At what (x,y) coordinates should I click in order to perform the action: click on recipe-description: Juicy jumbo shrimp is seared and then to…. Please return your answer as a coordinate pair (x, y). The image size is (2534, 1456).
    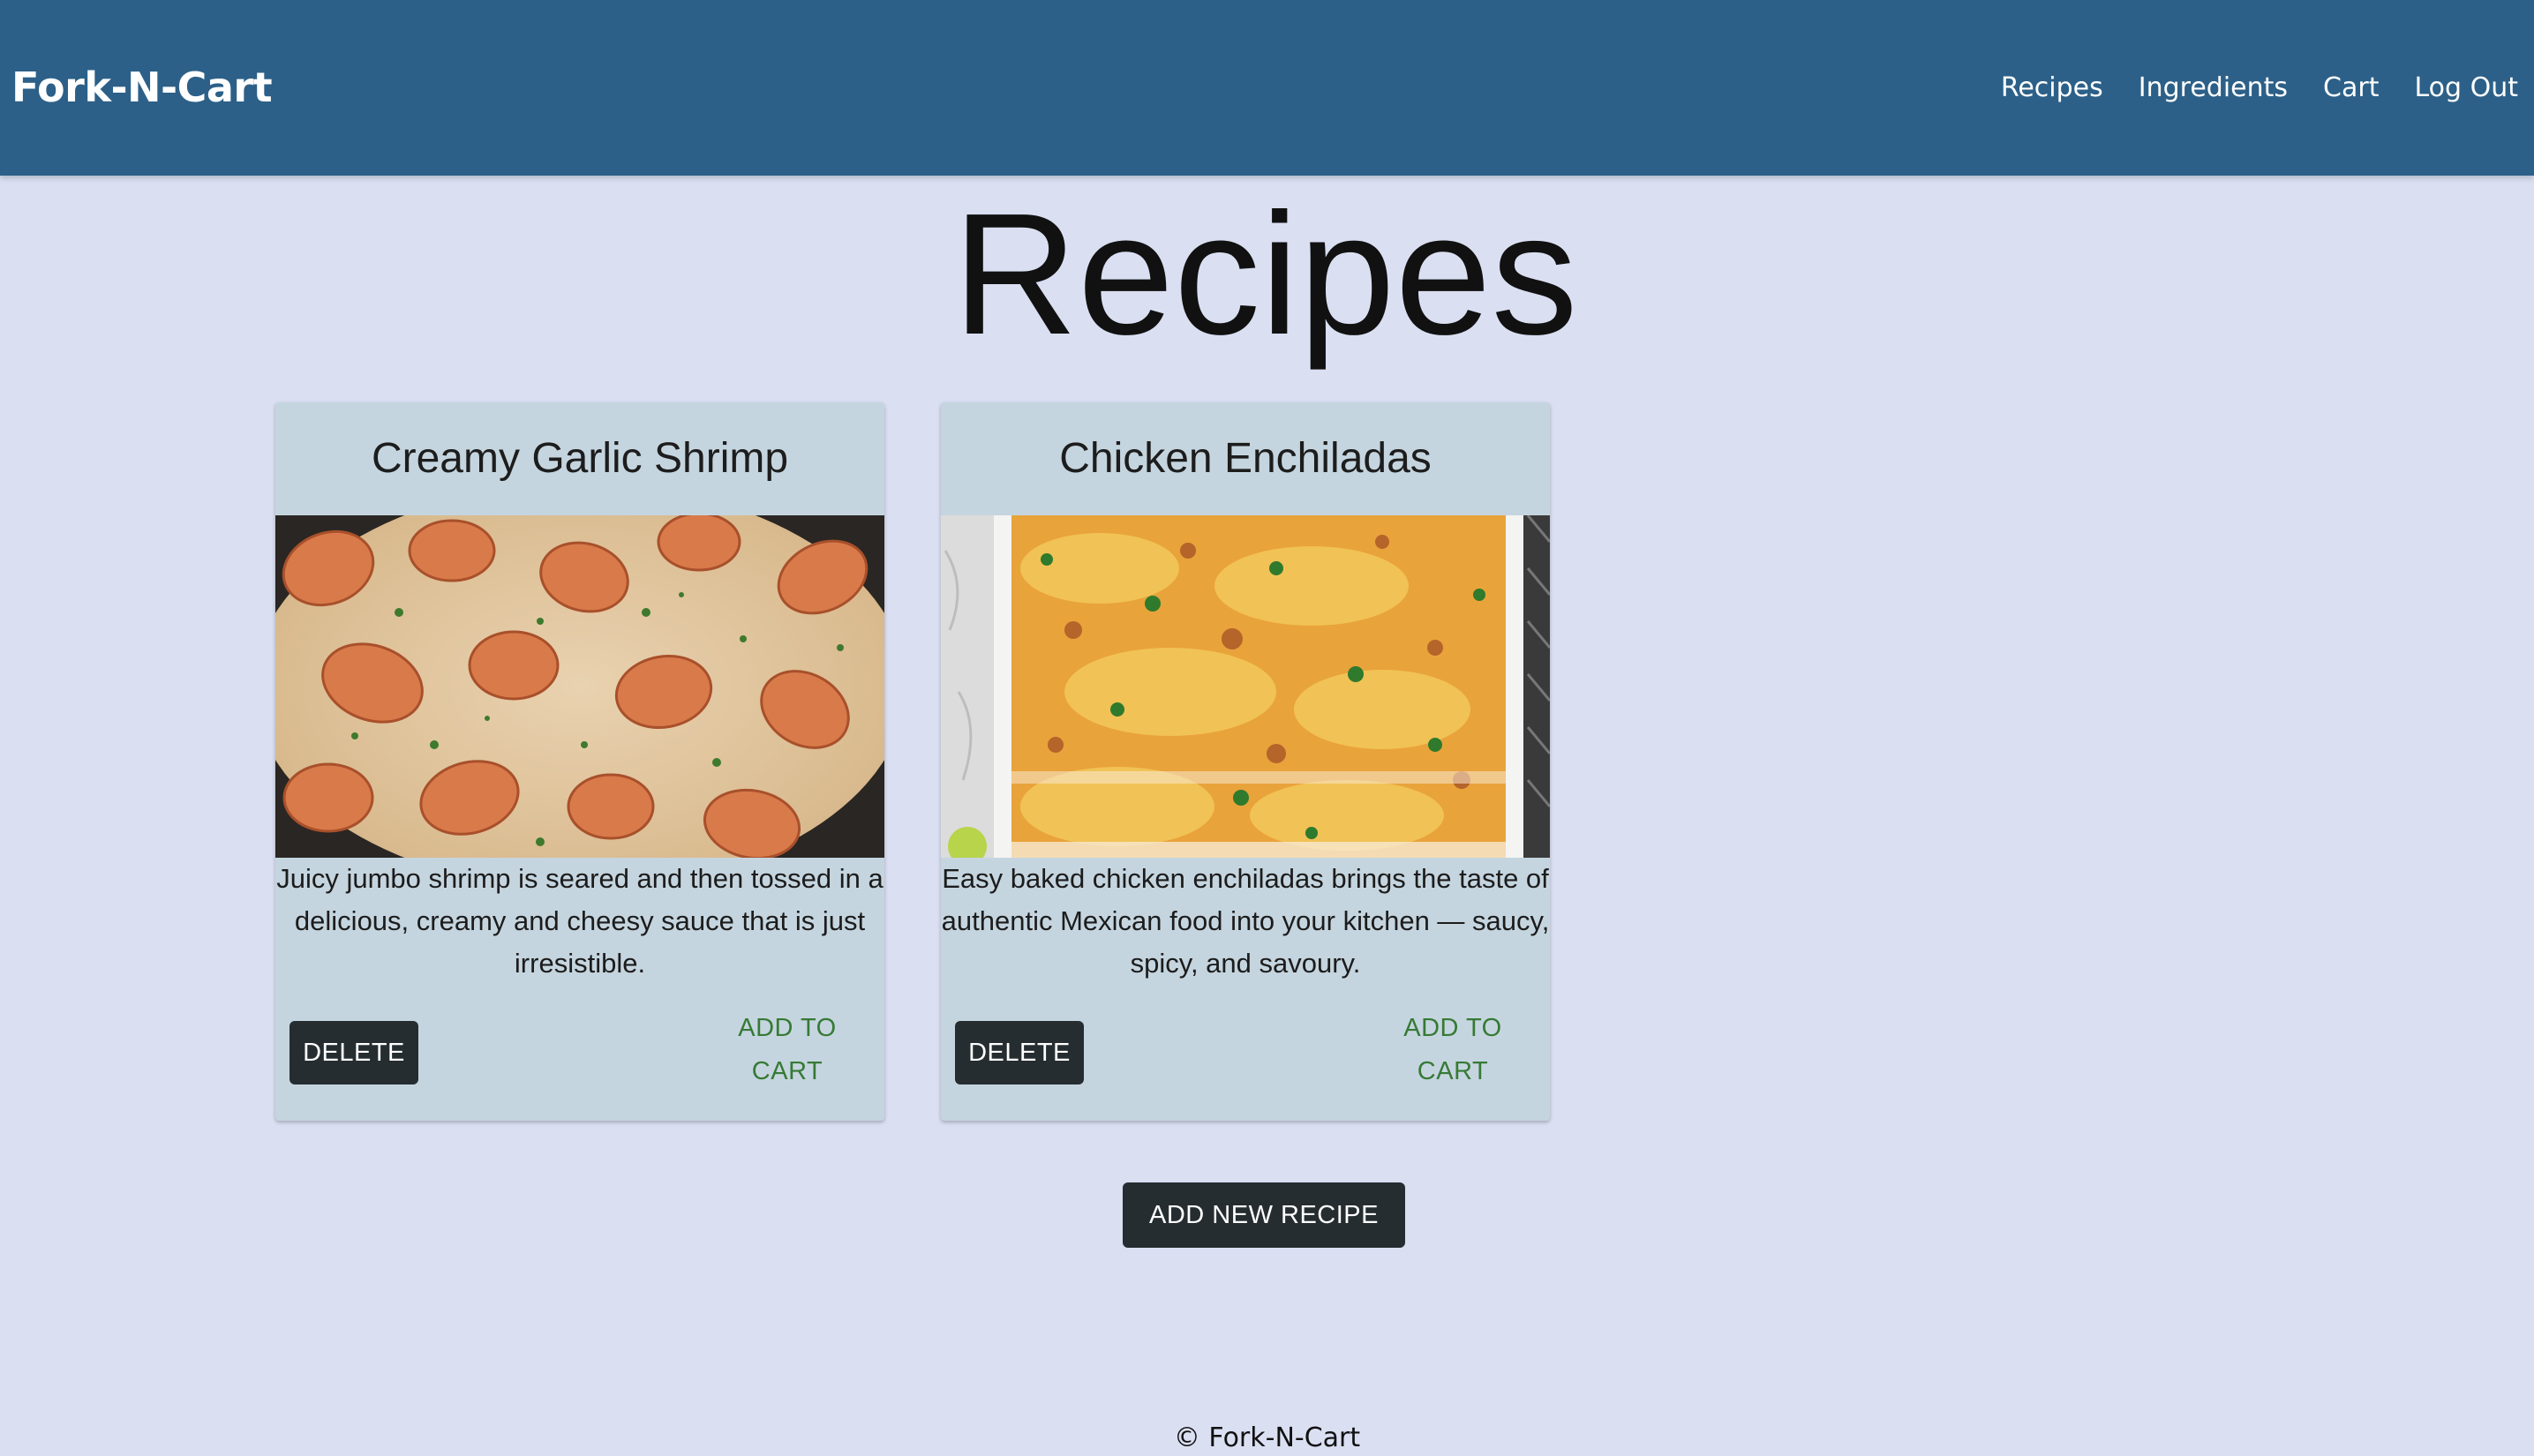
    Looking at the image, I should click on (580, 921).